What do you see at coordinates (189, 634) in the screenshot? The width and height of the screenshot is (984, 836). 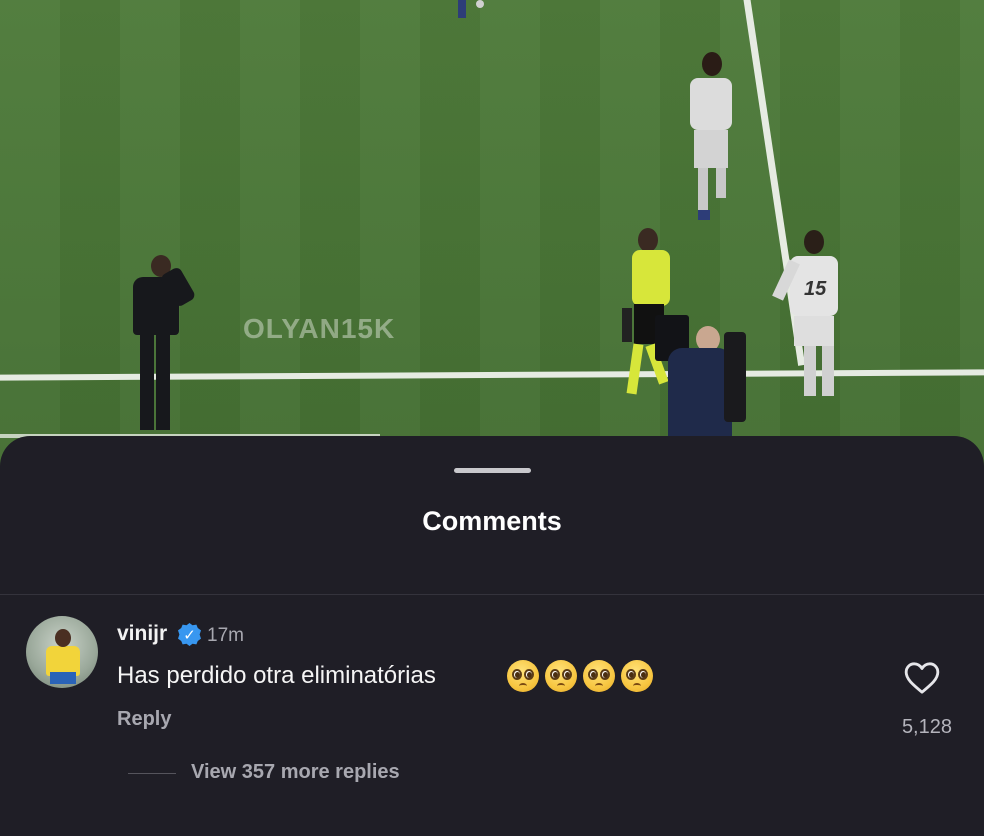 I see `verified-badge-icon: ✓` at bounding box center [189, 634].